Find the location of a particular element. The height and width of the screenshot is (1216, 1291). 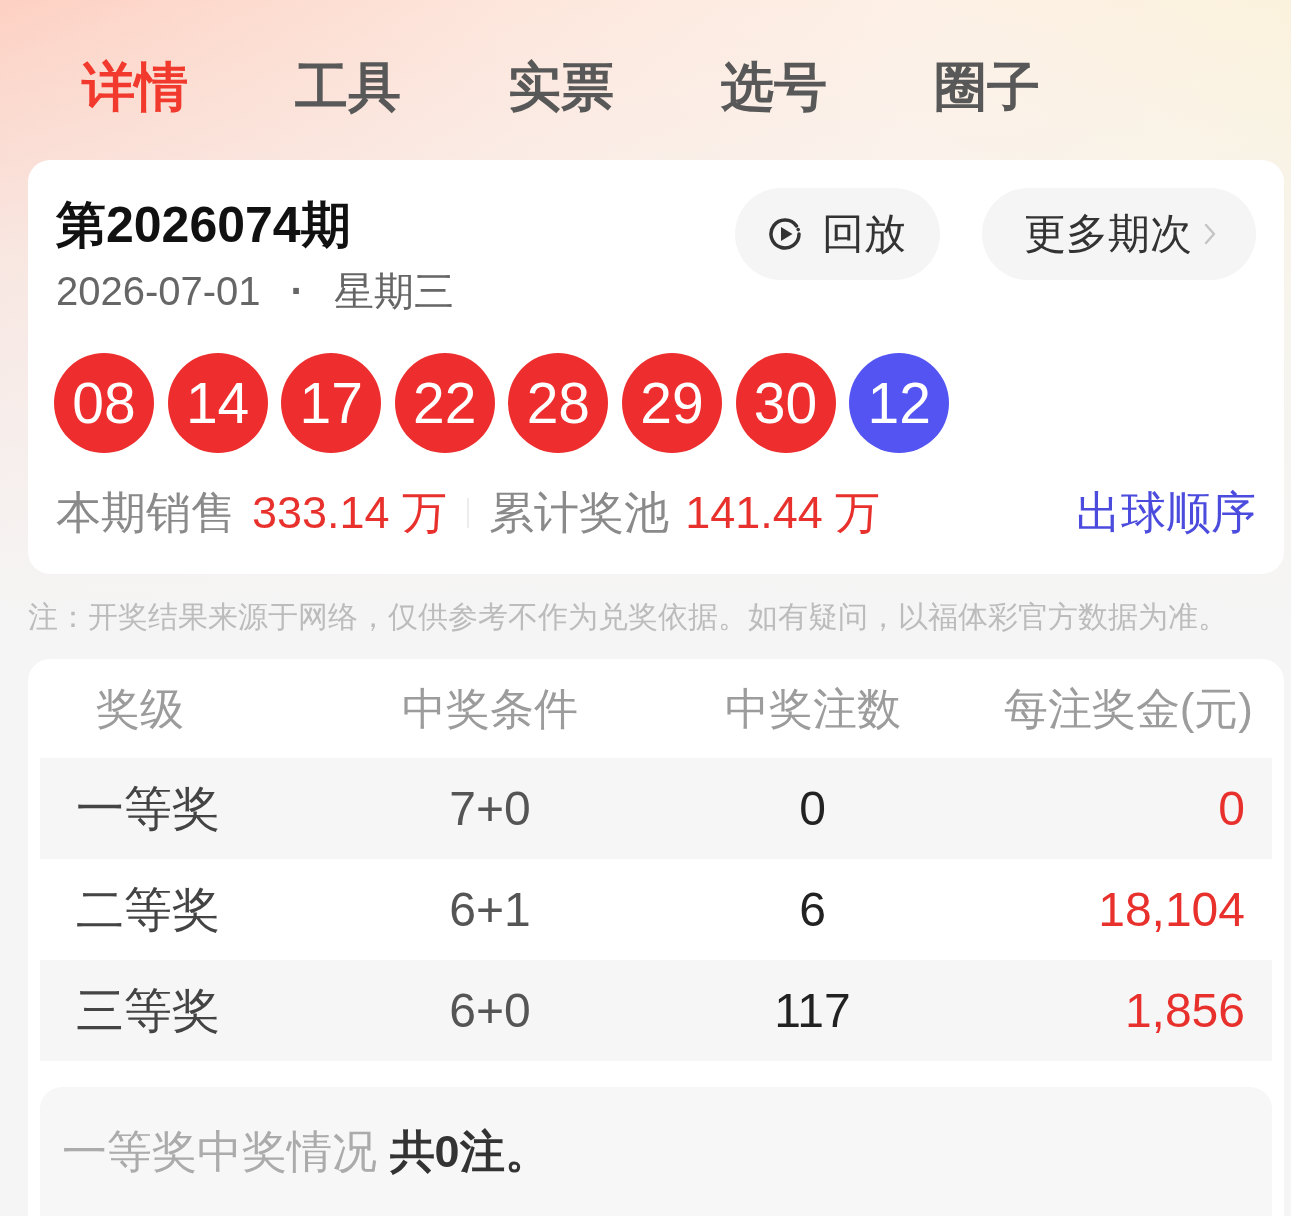

weekday: 星期三 is located at coordinates (393, 291).